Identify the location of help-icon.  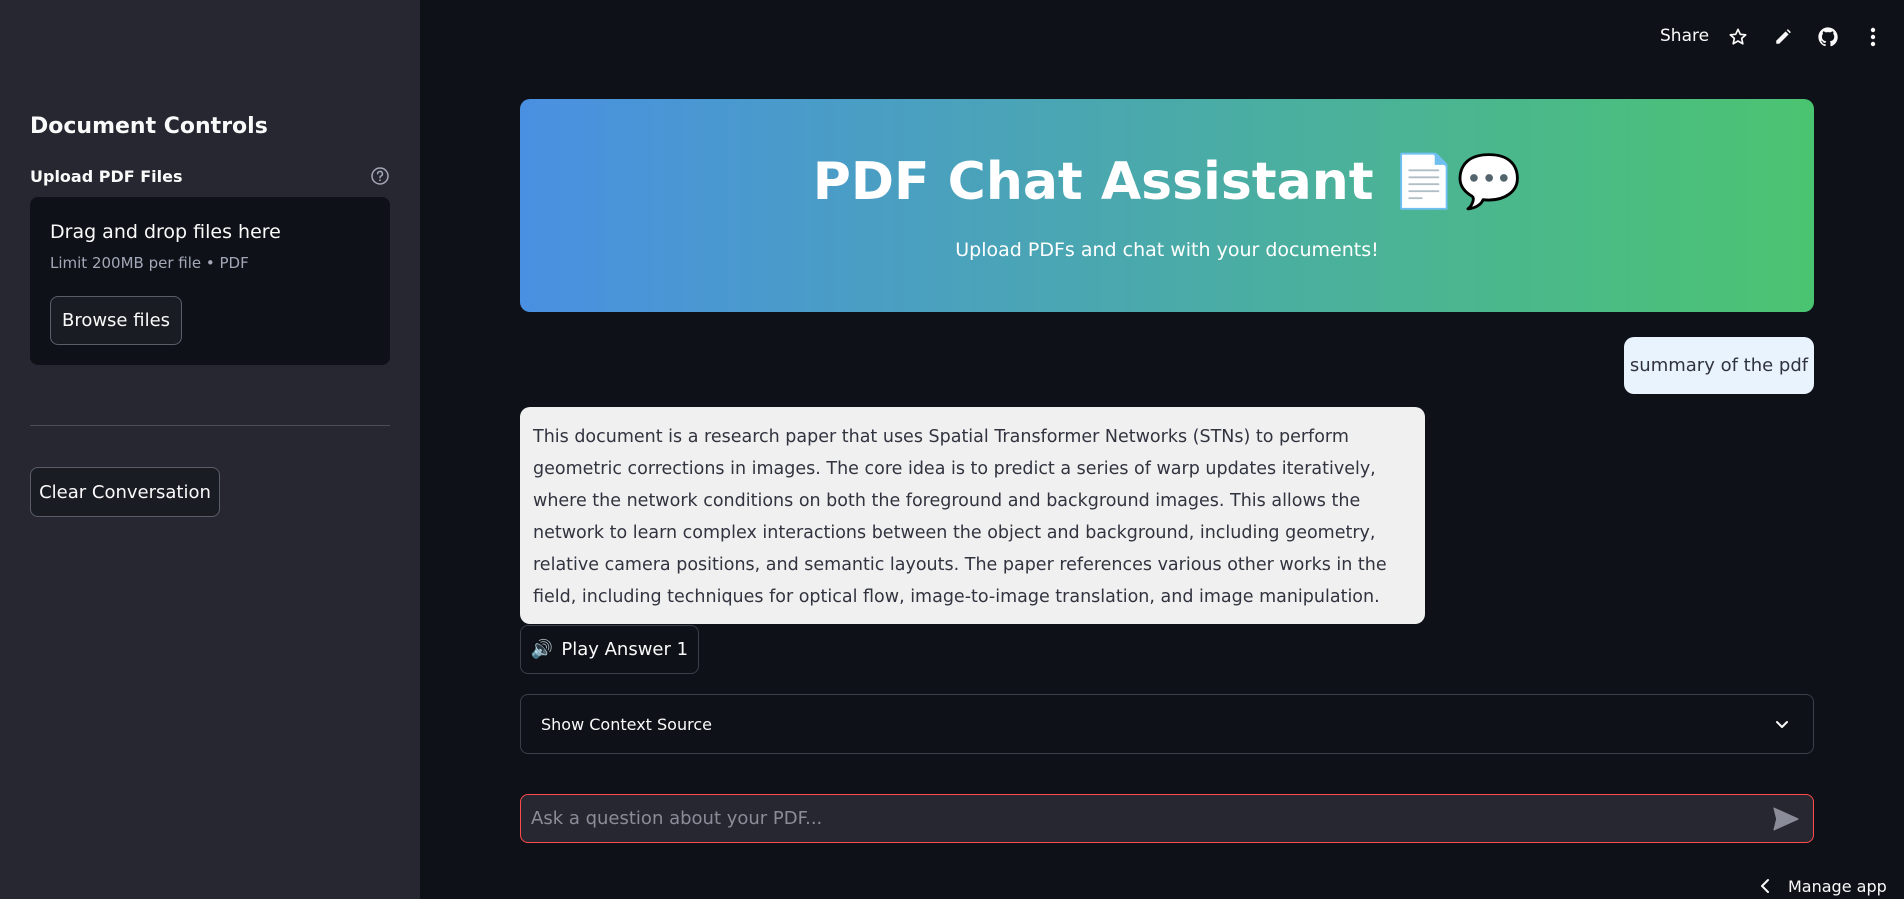
(380, 176).